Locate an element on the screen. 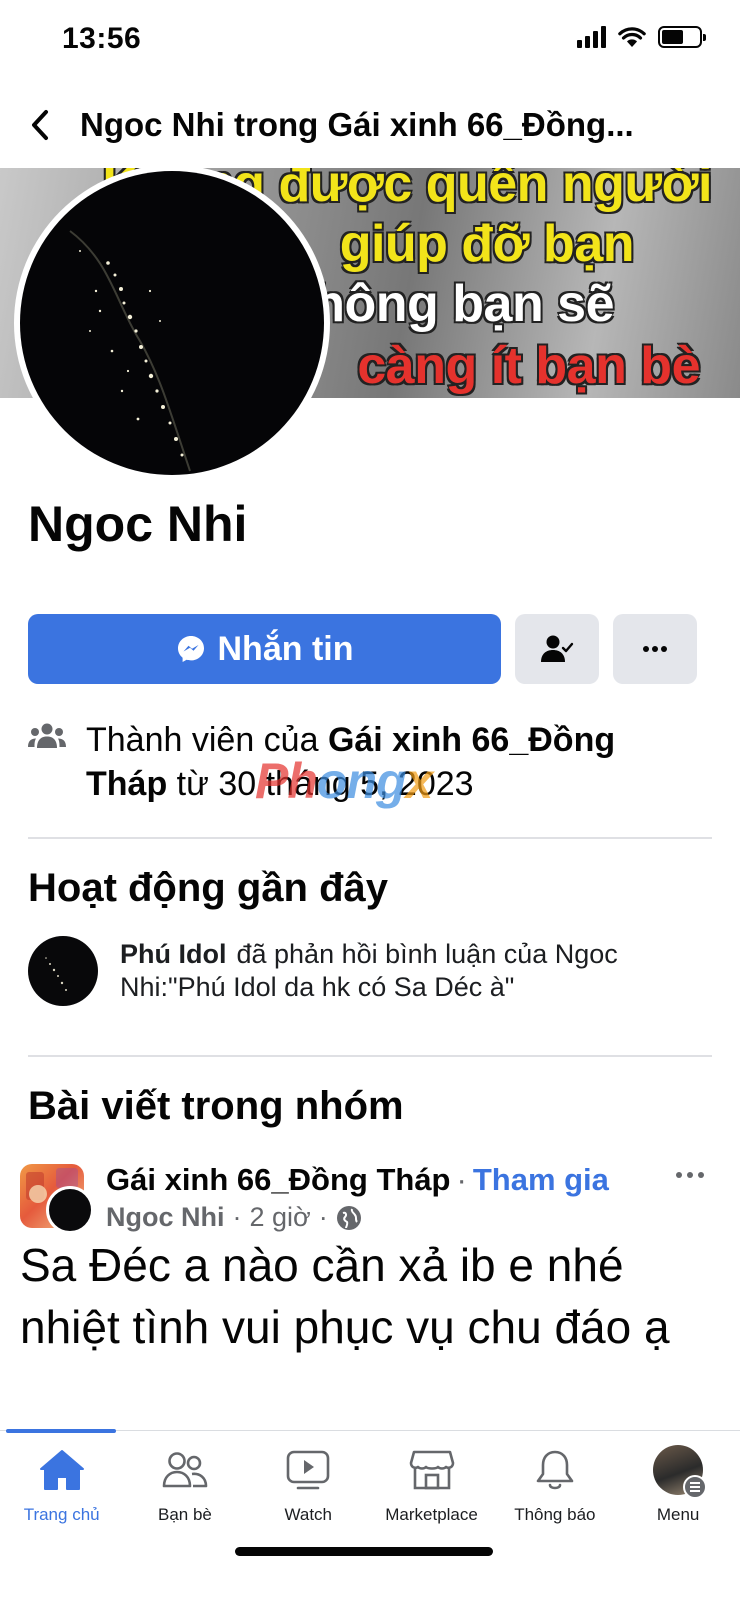  group-posts-title: Bài viết trong nhóm is located at coordinates (216, 1106).